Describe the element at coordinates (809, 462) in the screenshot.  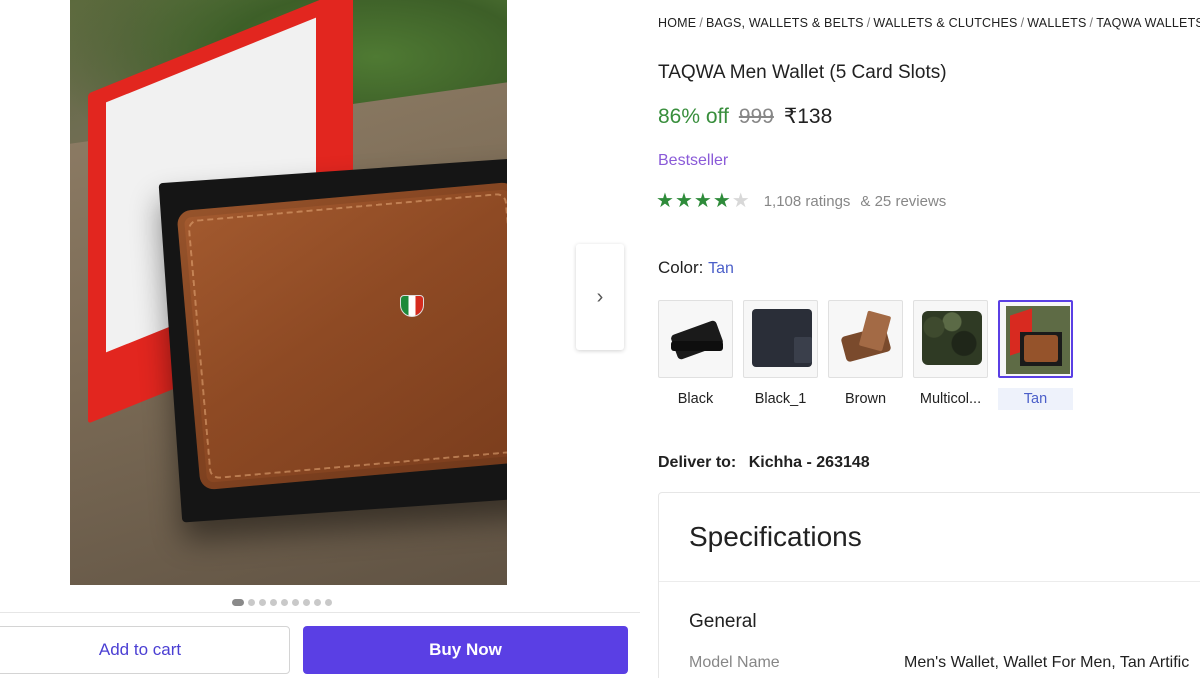
I see `delivery-pincode: Kichha - 263148` at that location.